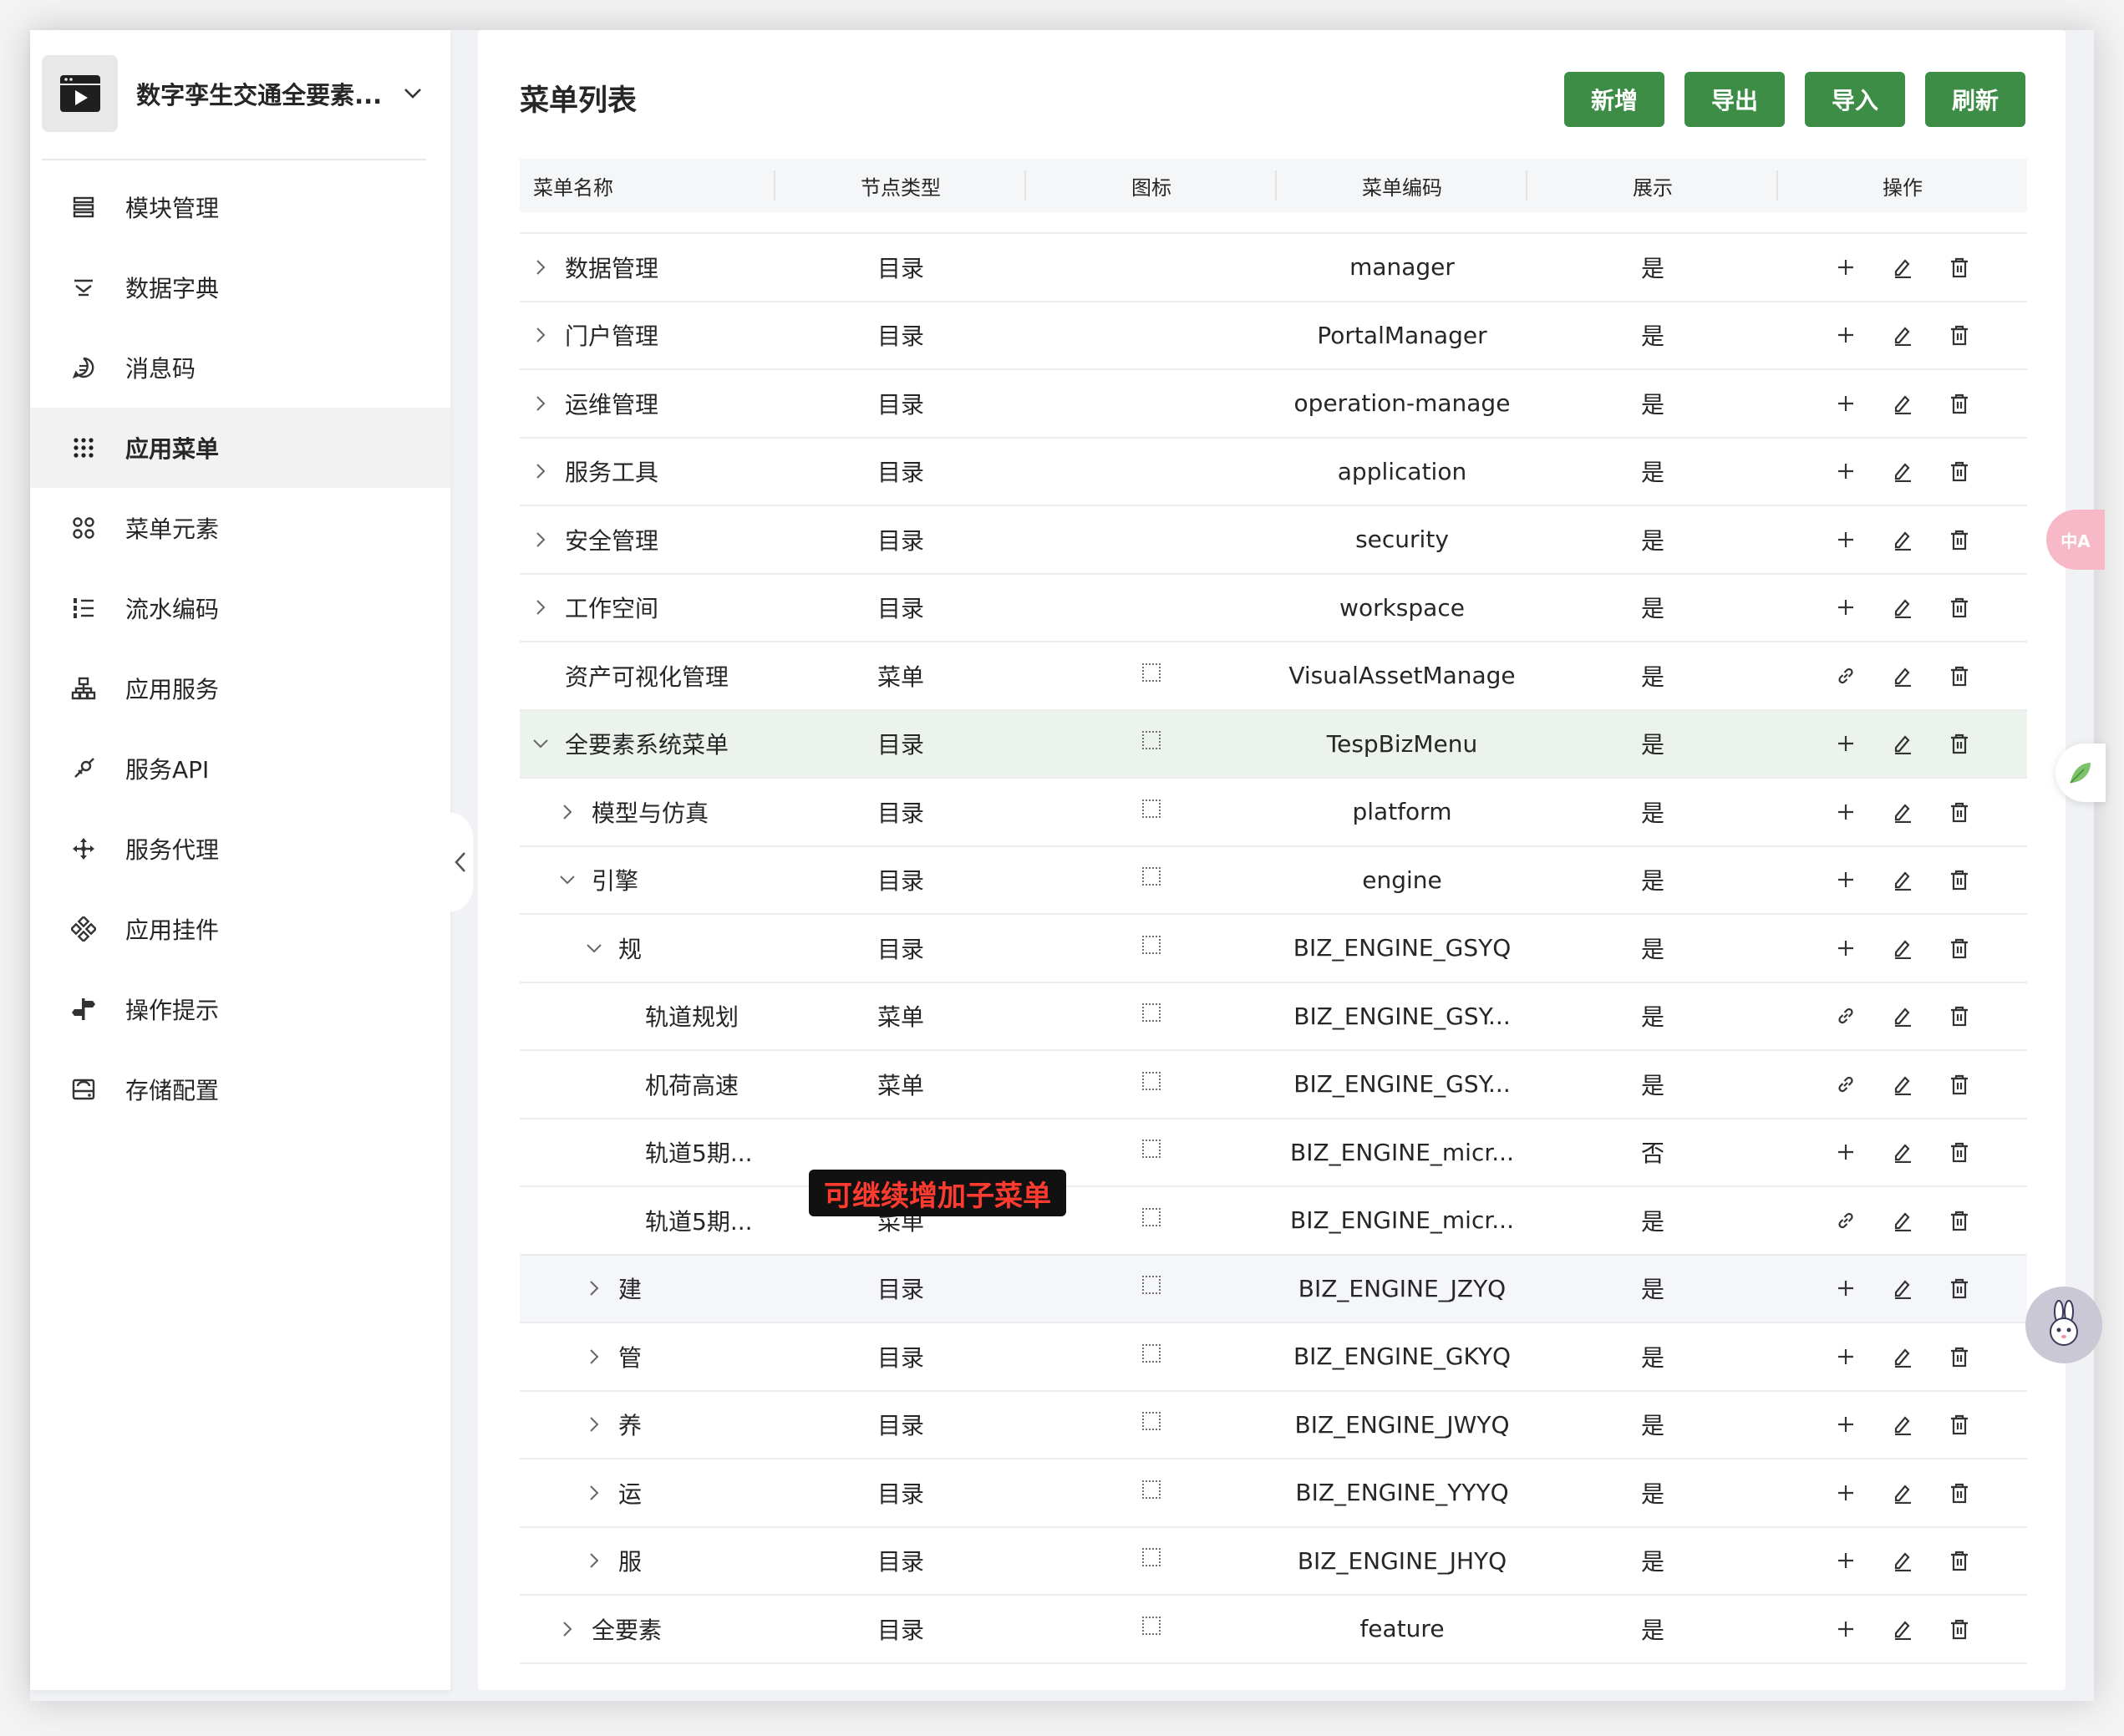 The image size is (2124, 1736). Describe the element at coordinates (1273, 1085) in the screenshot. I see `table-row: 机荷高速 菜单 BIZ_ENGINE_GSY... 是` at that location.